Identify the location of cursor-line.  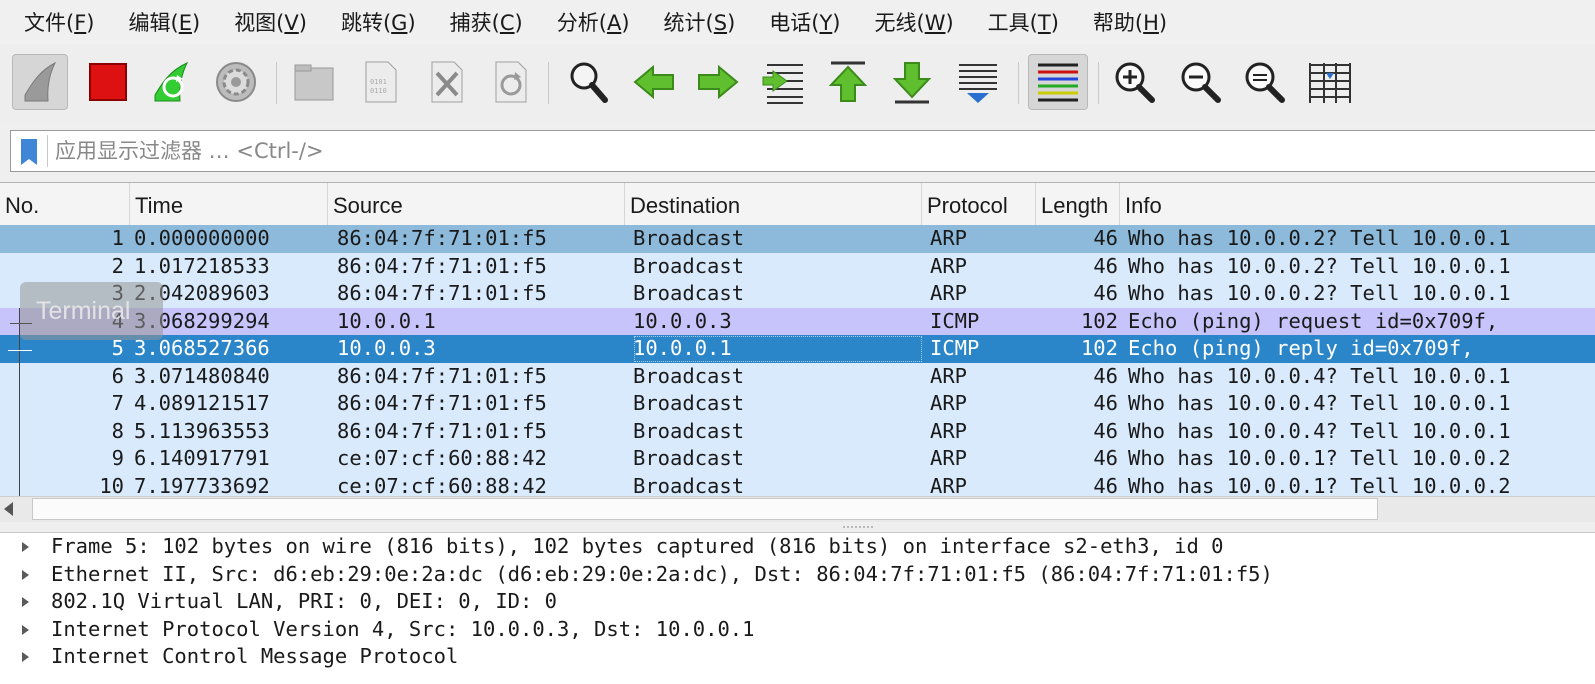
(19, 403).